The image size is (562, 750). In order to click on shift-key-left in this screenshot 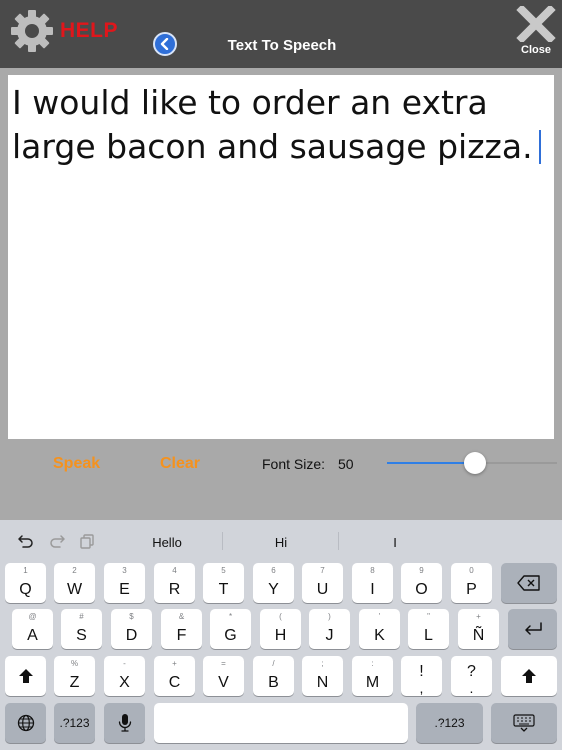, I will do `click(25, 676)`.